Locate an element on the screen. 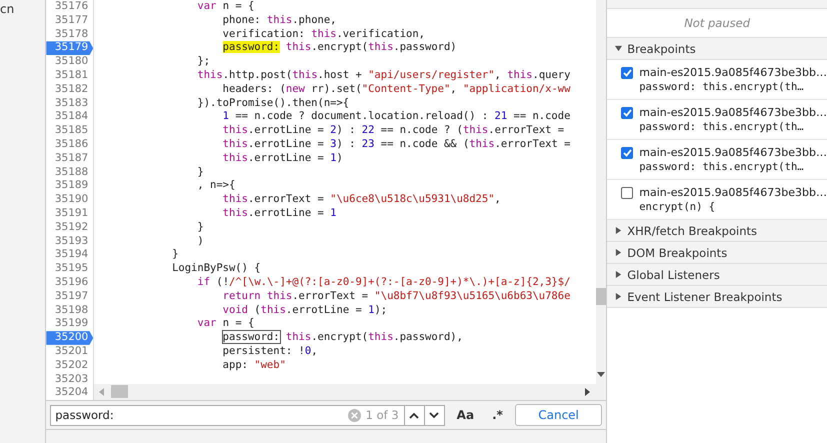 The width and height of the screenshot is (827, 443). code-line: this.errotLine = 2) : 22 == n.code ? (this.errorText = is located at coordinates (394, 131).